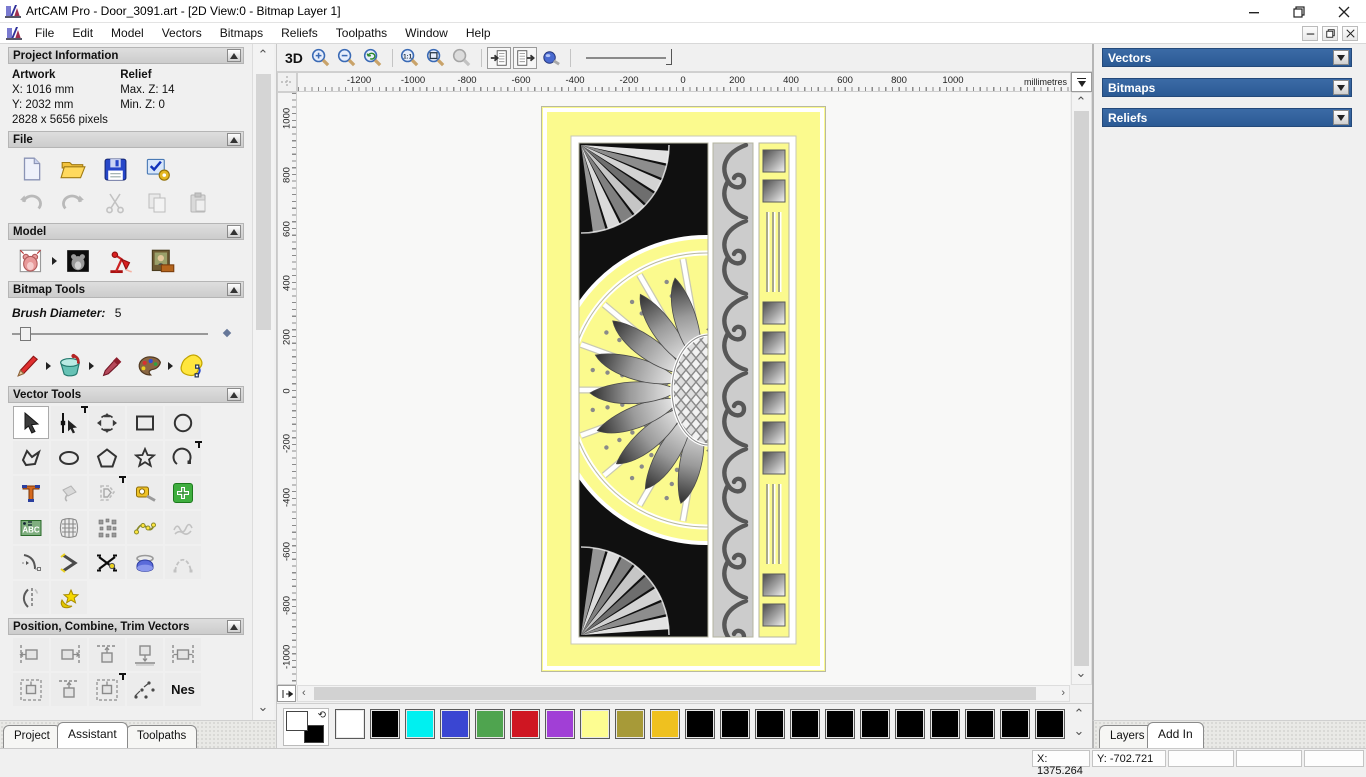 This screenshot has width=1366, height=777. I want to click on primary-secondary-colour: ⟲, so click(306, 727).